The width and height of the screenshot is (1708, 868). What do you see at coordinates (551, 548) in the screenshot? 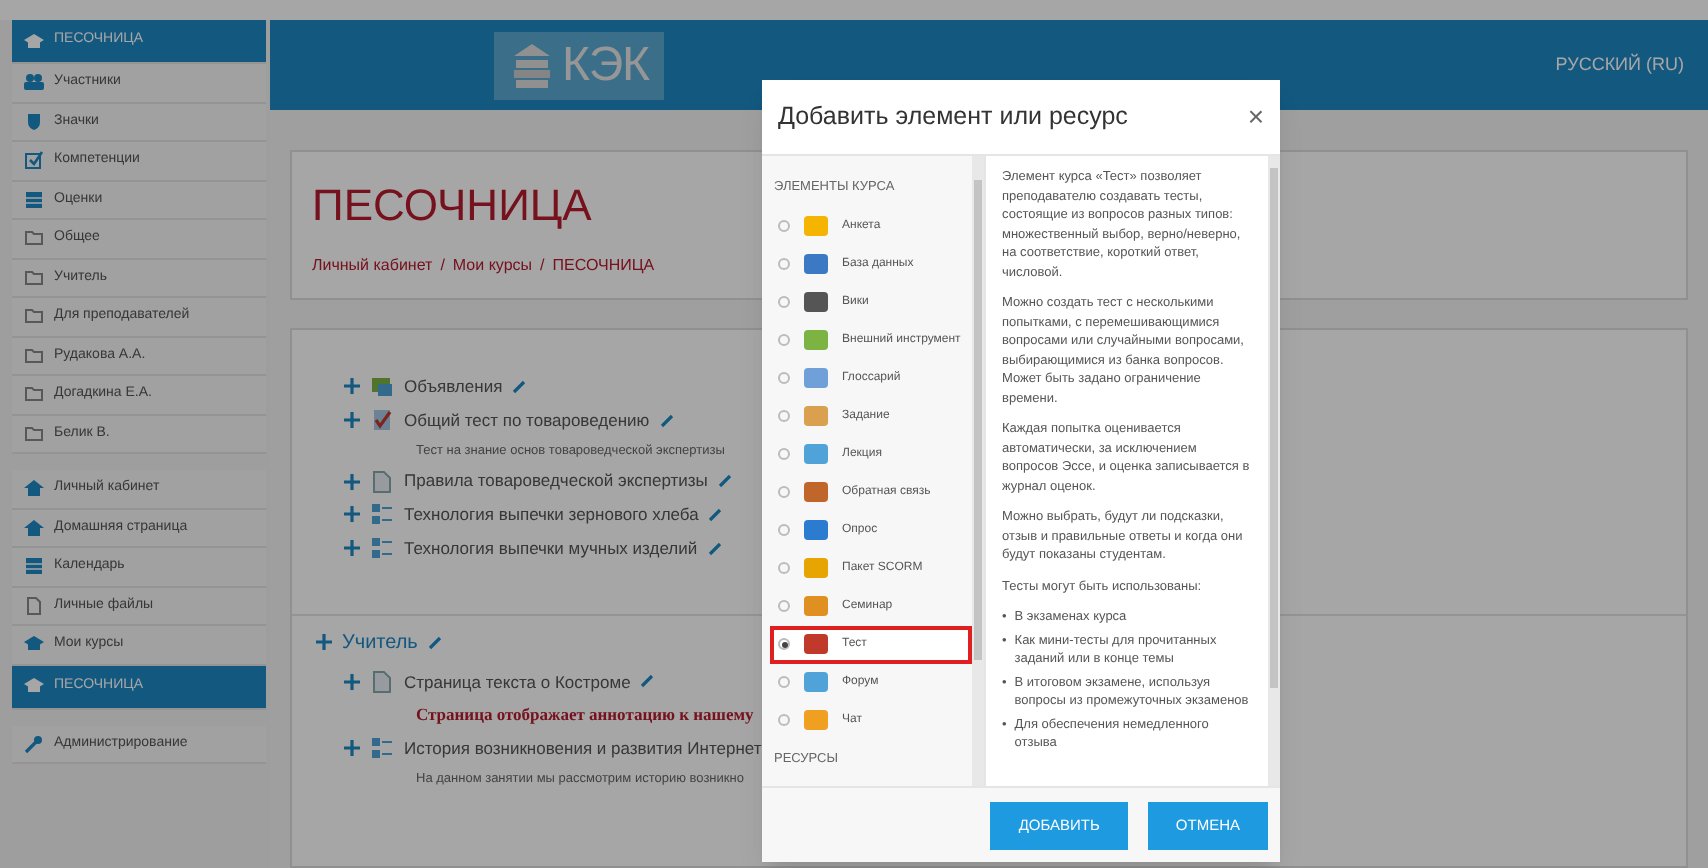
I see `activity-link: Технология выпечки мучных изделий` at bounding box center [551, 548].